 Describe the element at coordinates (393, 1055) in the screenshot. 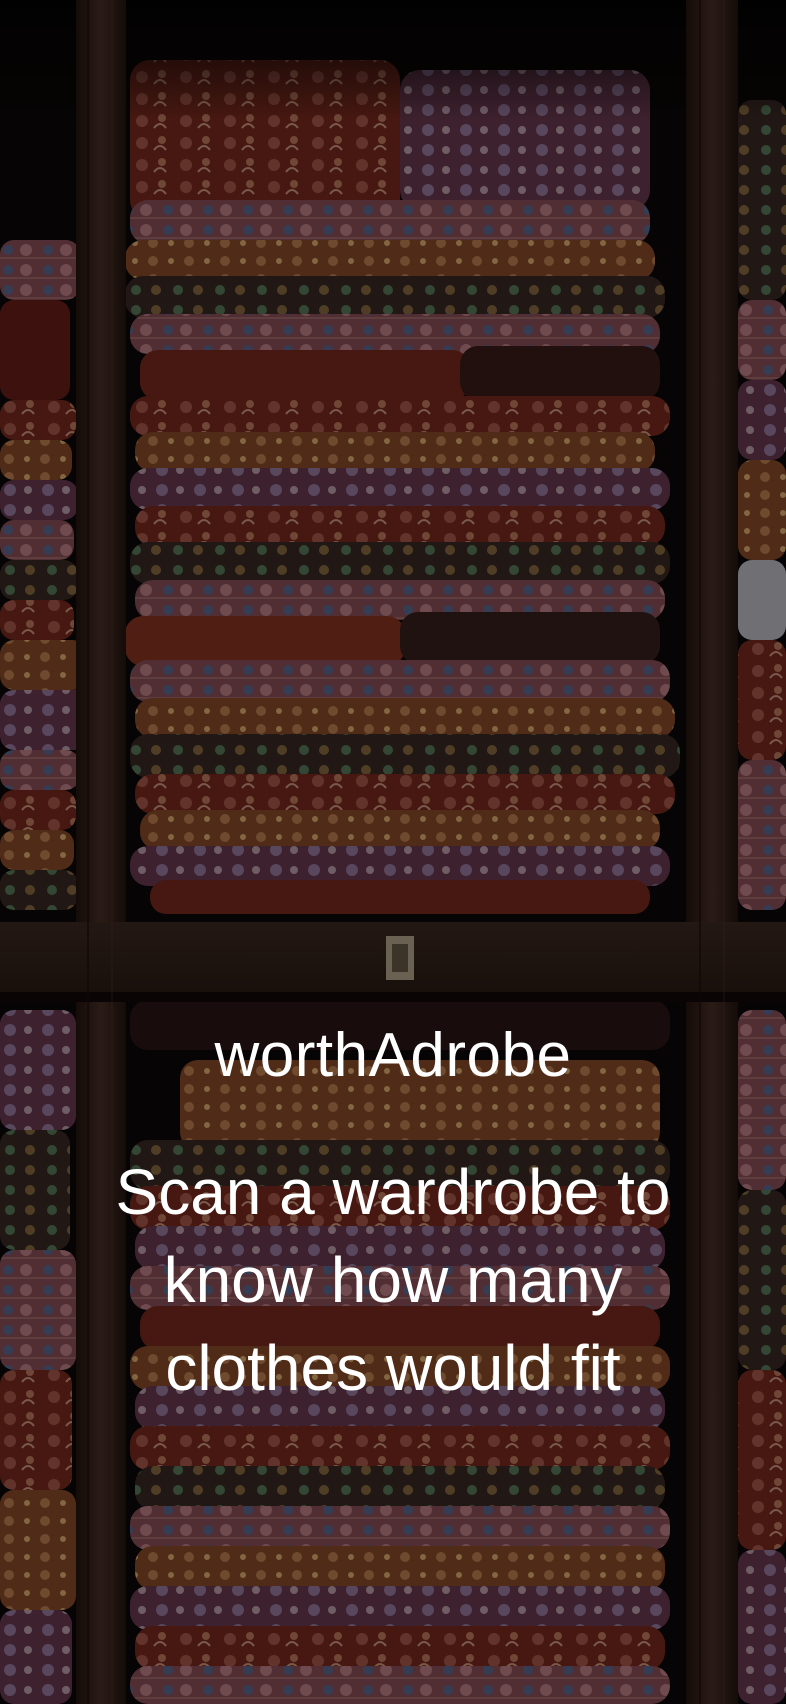

I see `app-title: worthAdrobe` at that location.